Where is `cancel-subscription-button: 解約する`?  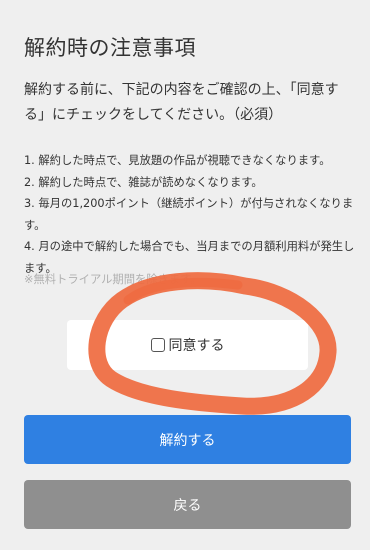
cancel-subscription-button: 解約する is located at coordinates (187, 439).